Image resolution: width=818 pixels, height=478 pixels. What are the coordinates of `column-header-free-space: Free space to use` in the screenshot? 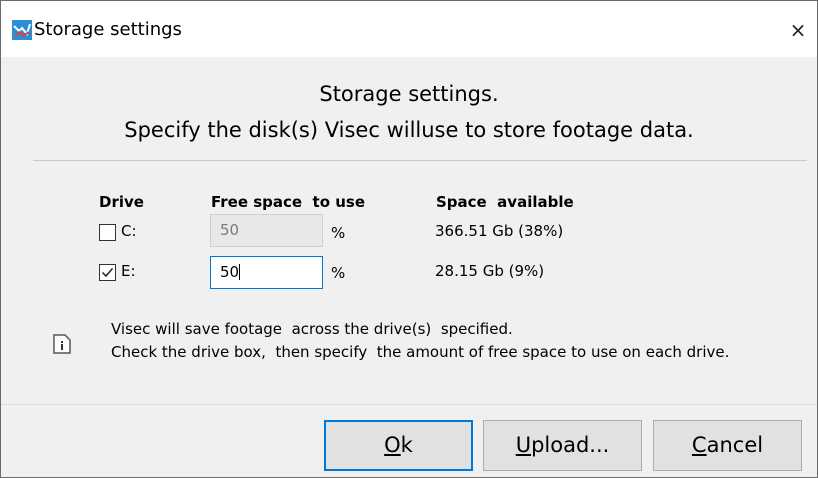 It's located at (288, 202).